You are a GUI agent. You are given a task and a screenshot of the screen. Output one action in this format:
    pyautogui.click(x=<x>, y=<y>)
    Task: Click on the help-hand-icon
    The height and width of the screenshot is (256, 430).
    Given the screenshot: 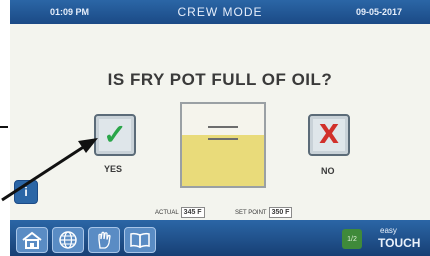 What is the action you would take?
    pyautogui.click(x=104, y=240)
    